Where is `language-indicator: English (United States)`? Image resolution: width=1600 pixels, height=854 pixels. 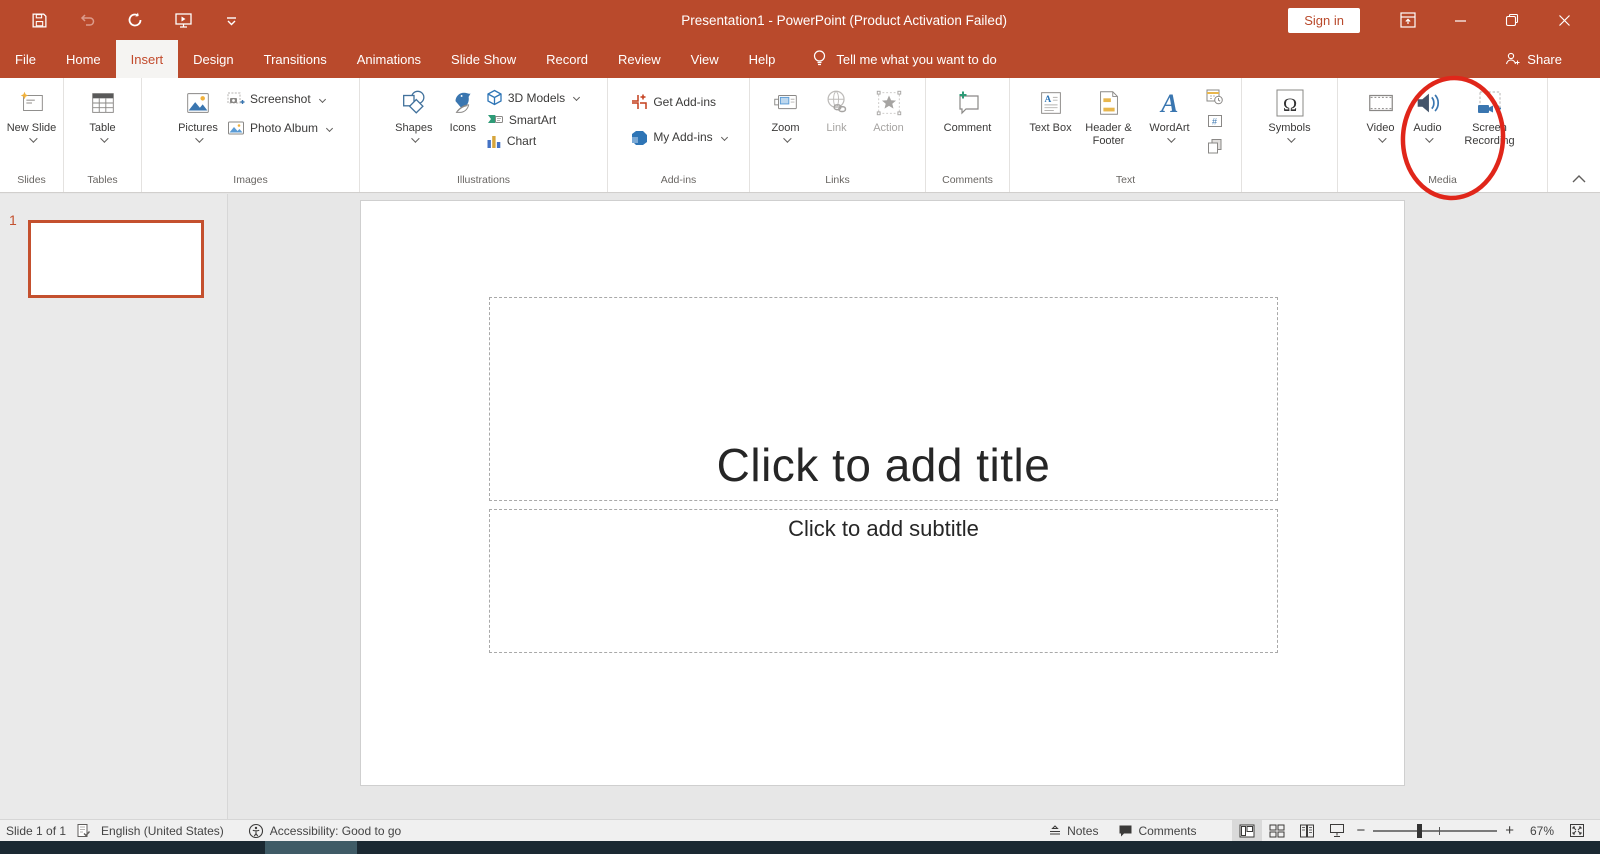 language-indicator: English (United States) is located at coordinates (162, 831).